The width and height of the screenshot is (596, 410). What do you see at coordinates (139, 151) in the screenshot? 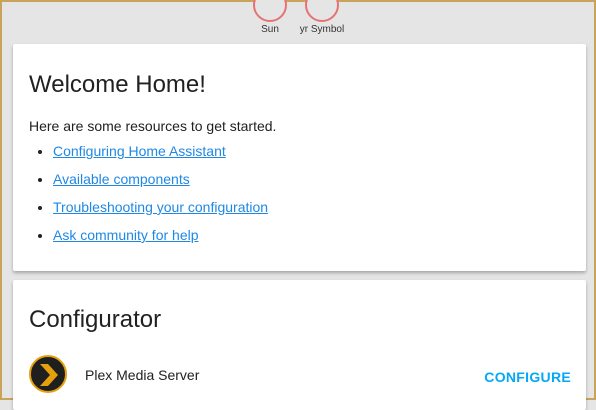
I see `link-configuring-home-assistant: Configuring Home Assistant` at bounding box center [139, 151].